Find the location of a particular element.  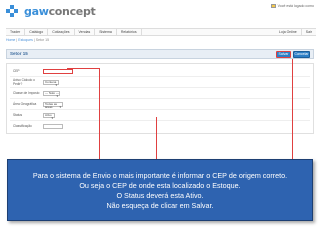

menu-item-relatorios: Relatórios is located at coordinates (129, 32).